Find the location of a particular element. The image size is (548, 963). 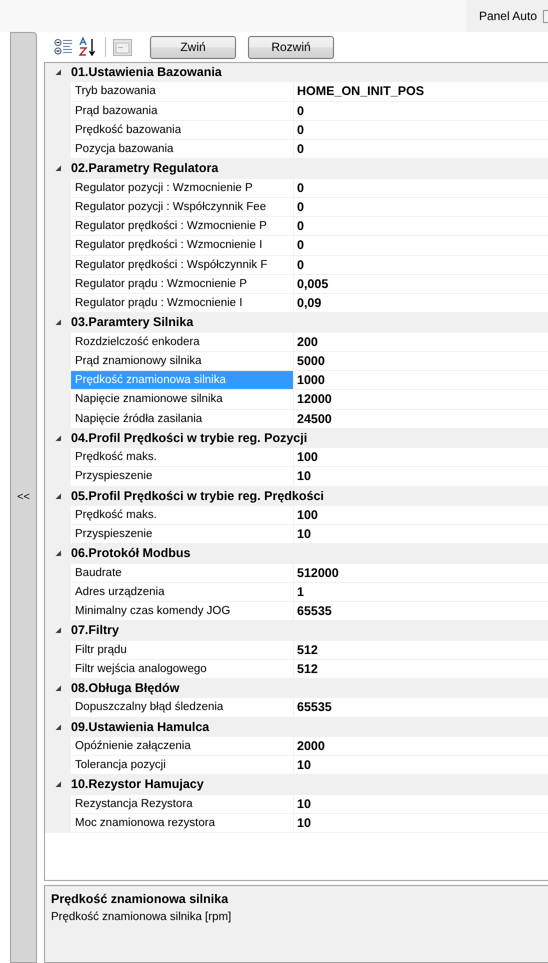

property-name: Regulator pozycji : Współczynnik Fee is located at coordinates (182, 207).